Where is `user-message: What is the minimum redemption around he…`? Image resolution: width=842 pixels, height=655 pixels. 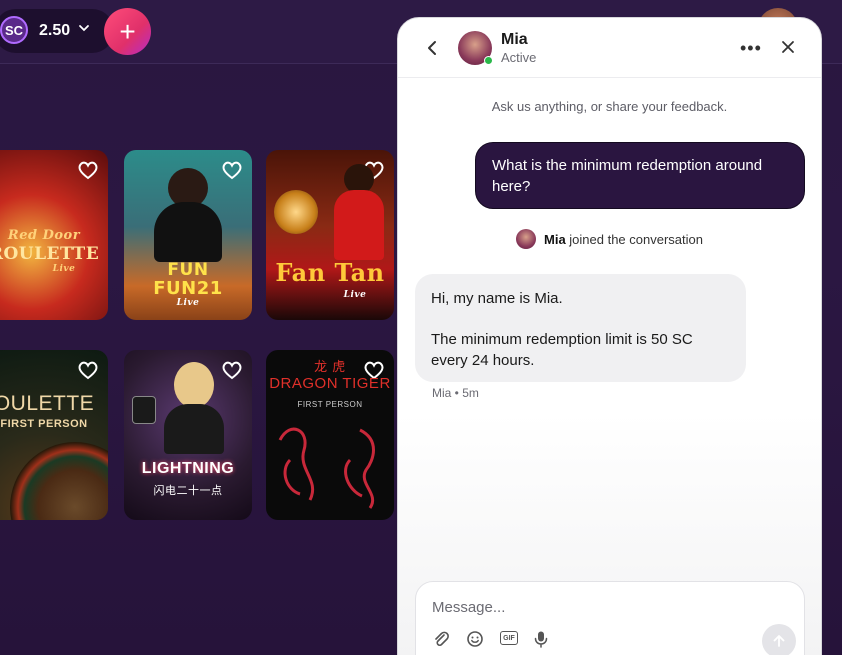
user-message: What is the minimum redemption around he… is located at coordinates (640, 175).